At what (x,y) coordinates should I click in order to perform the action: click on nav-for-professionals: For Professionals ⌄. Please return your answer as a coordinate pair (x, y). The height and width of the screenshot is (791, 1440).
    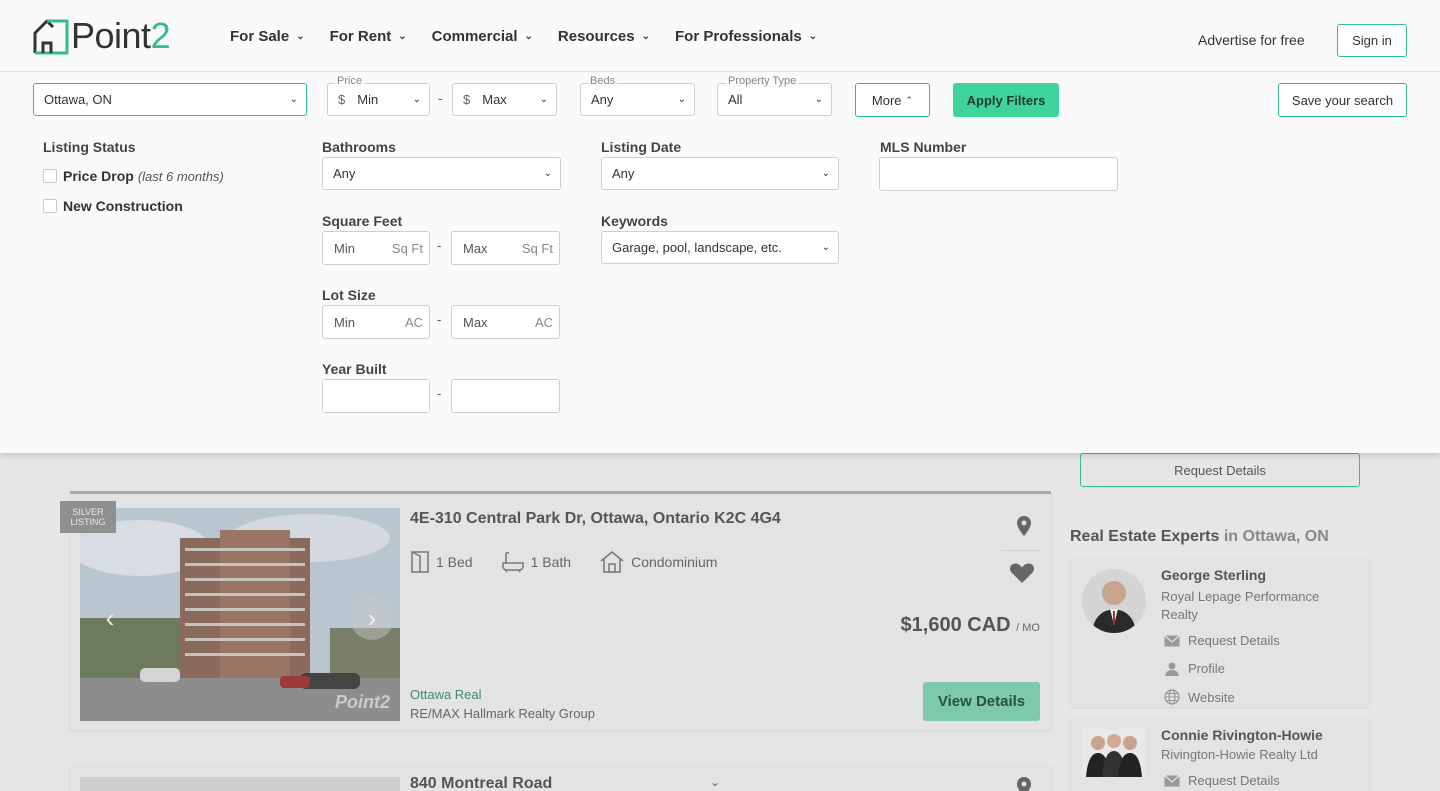
    Looking at the image, I should click on (746, 36).